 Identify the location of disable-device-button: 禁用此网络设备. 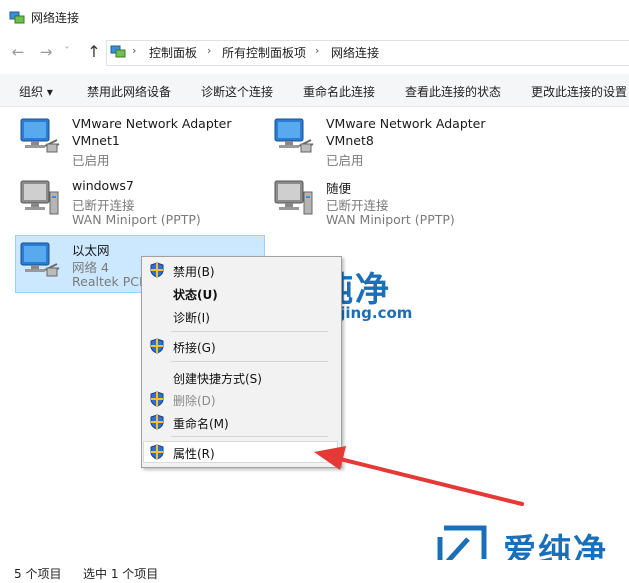
(129, 91).